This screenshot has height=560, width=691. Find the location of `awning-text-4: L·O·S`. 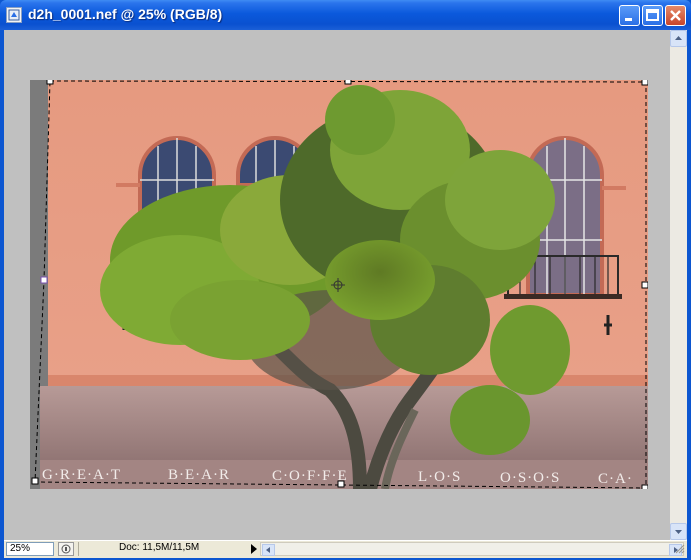

awning-text-4: L·O·S is located at coordinates (439, 477).